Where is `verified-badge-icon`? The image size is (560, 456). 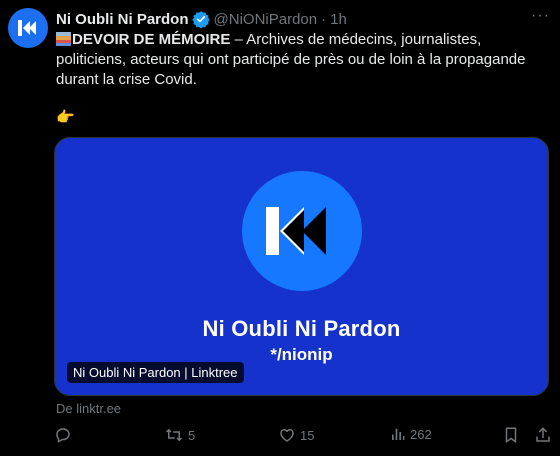 verified-badge-icon is located at coordinates (200, 19).